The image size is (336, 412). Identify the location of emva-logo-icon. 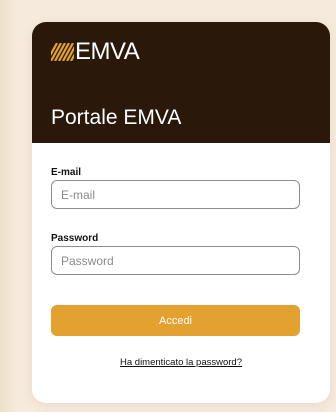
(62, 52).